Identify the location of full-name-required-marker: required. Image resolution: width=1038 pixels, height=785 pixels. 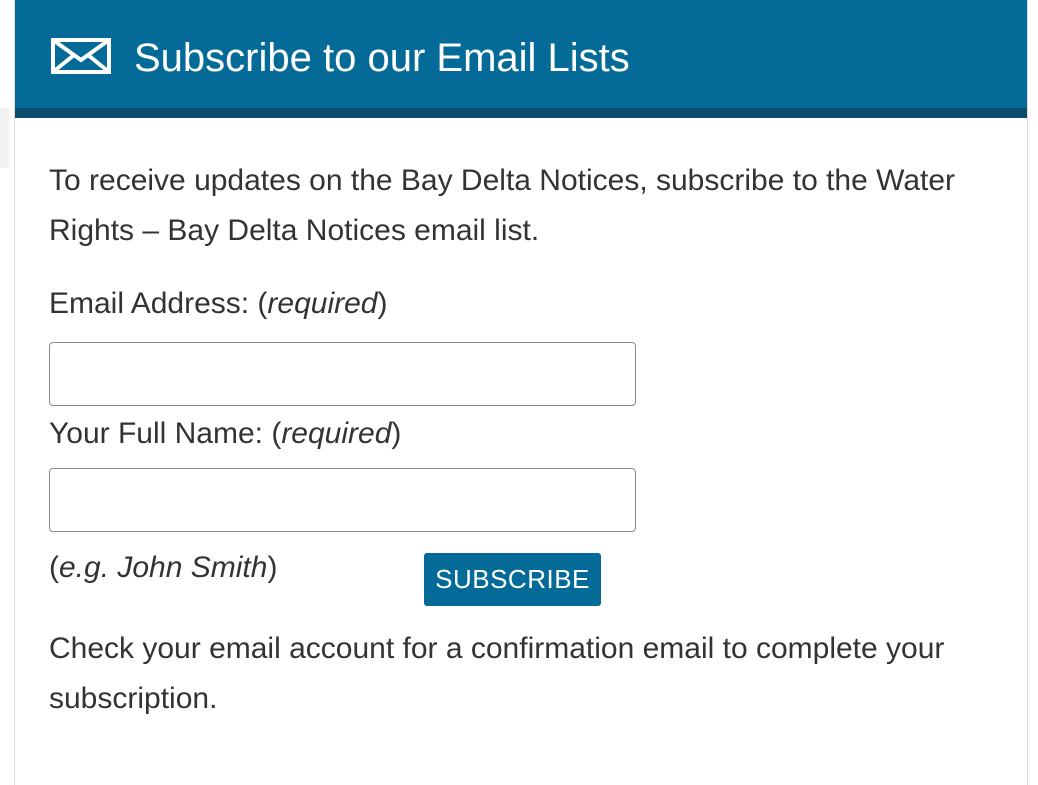
(336, 433).